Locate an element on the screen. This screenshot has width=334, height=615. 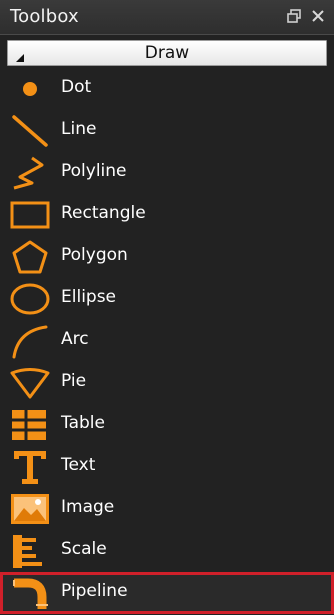
panel-title: Toolbox is located at coordinates (44, 16).